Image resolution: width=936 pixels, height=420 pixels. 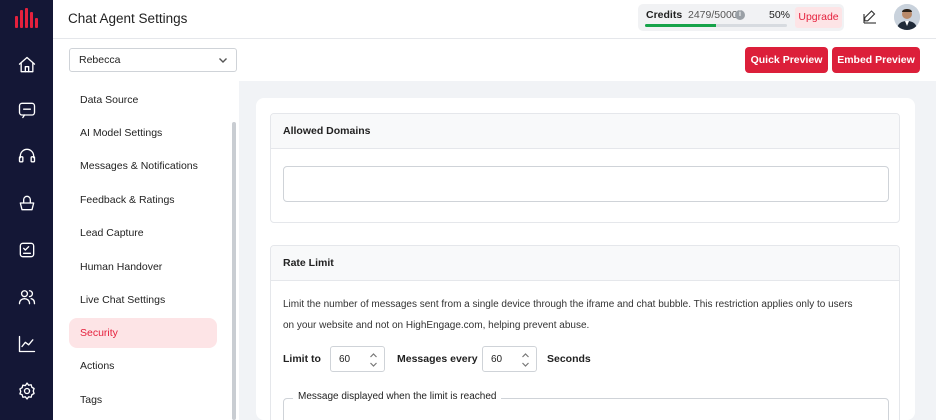 I want to click on sidebar-item-label: Messages & Notifications, so click(x=139, y=166).